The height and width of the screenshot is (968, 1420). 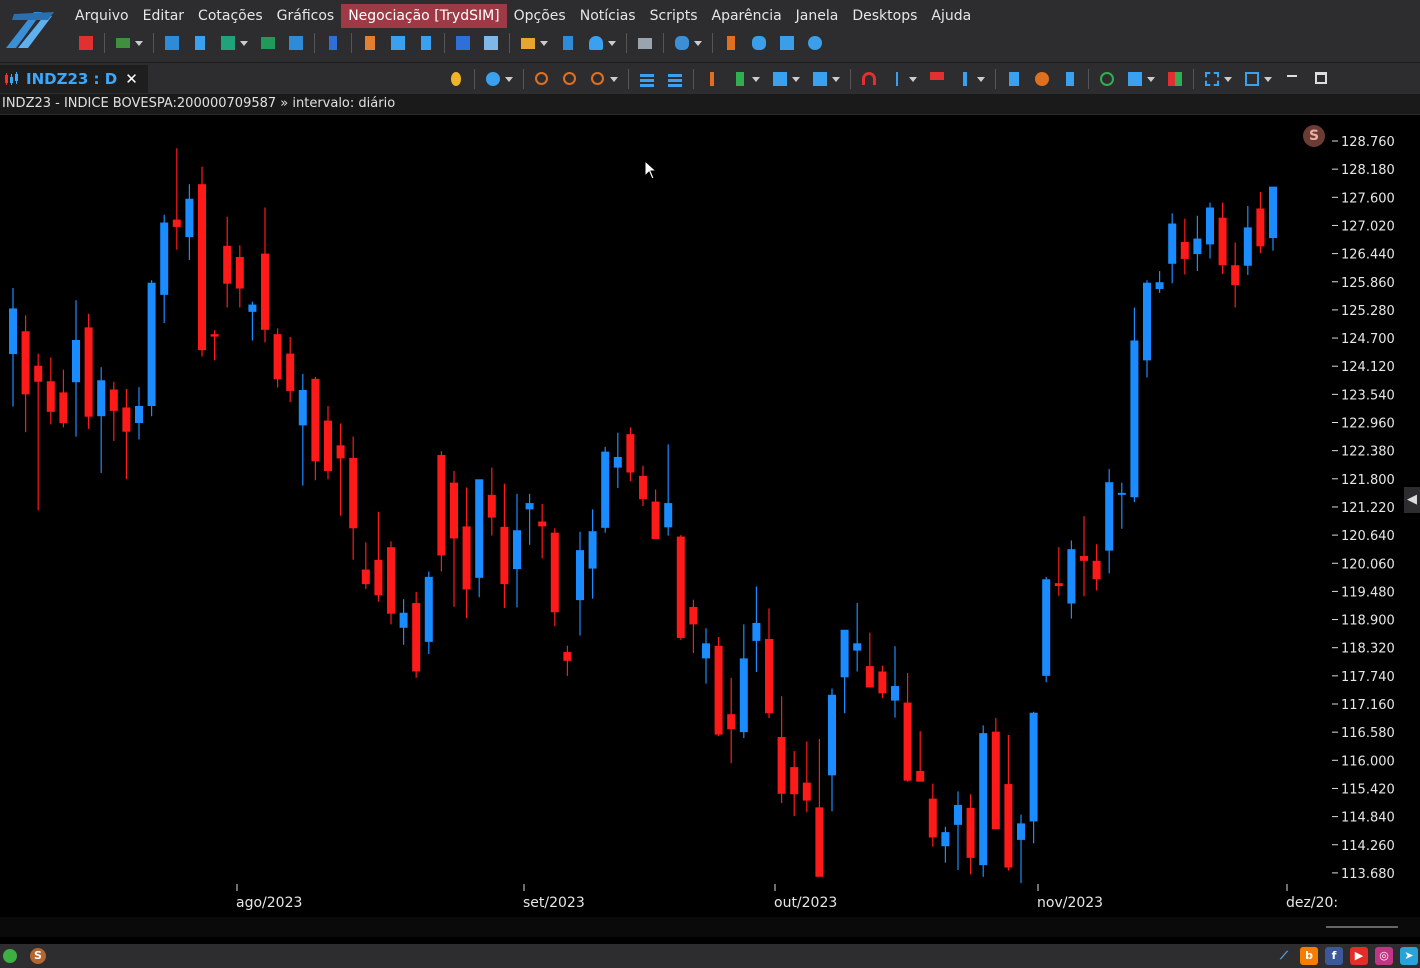 What do you see at coordinates (1070, 79) in the screenshot?
I see `robot-icon` at bounding box center [1070, 79].